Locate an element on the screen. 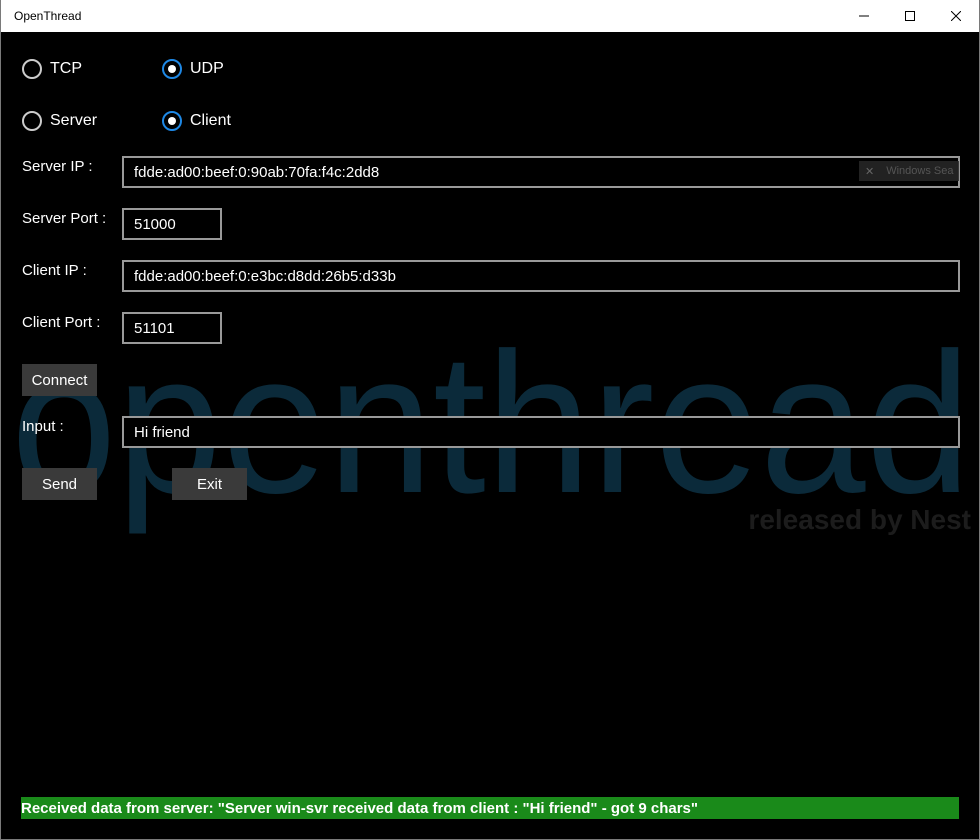  radio-server-indicator is located at coordinates (32, 121).